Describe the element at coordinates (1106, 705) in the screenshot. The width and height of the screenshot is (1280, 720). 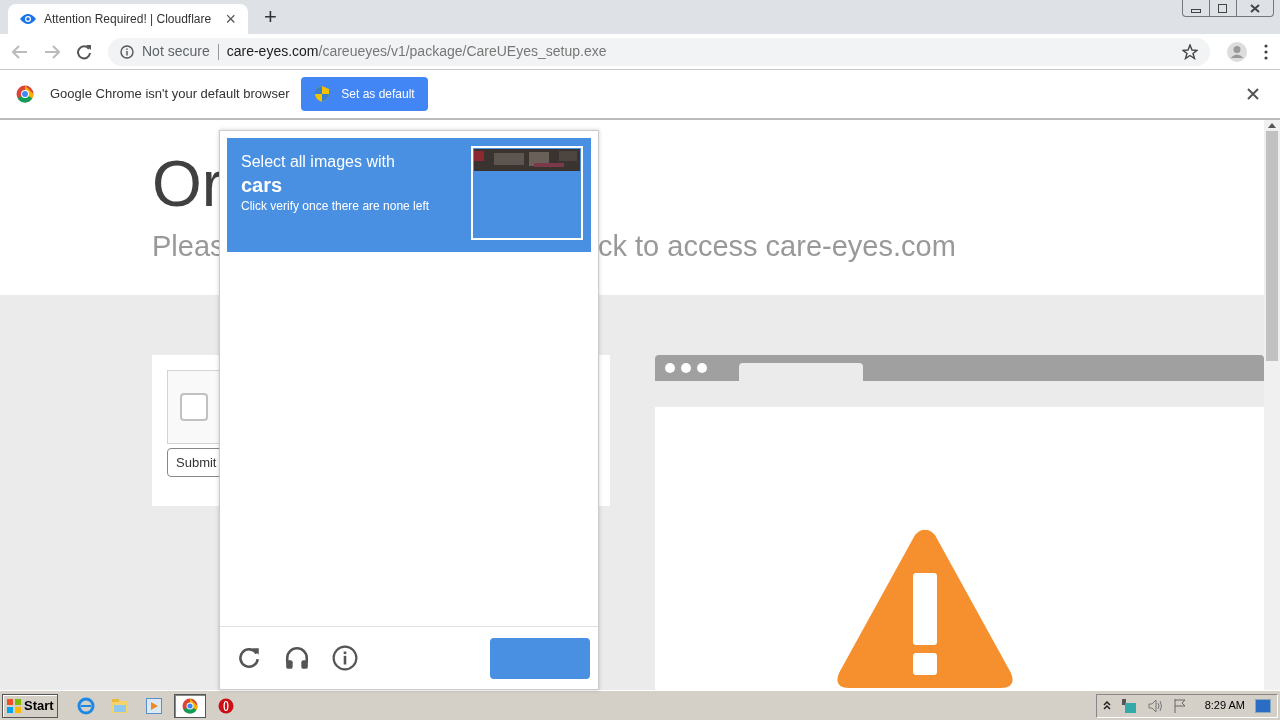
I see `show-hidden-icon` at that location.